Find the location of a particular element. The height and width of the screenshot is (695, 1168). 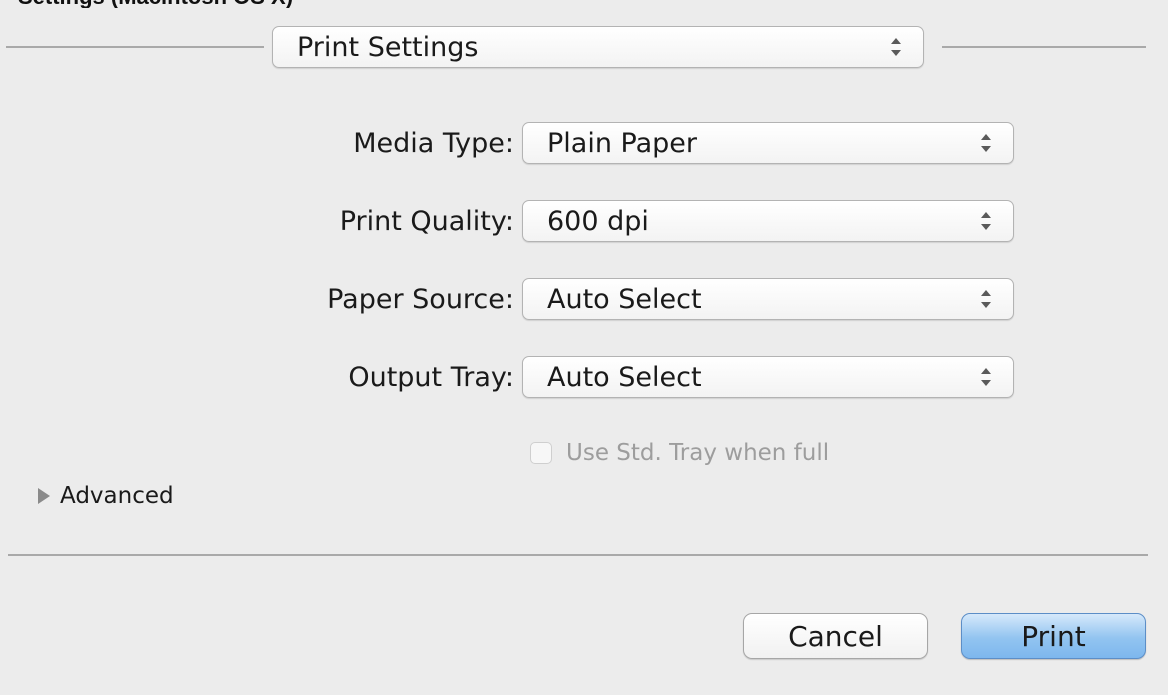

section-divider-left is located at coordinates (135, 47).